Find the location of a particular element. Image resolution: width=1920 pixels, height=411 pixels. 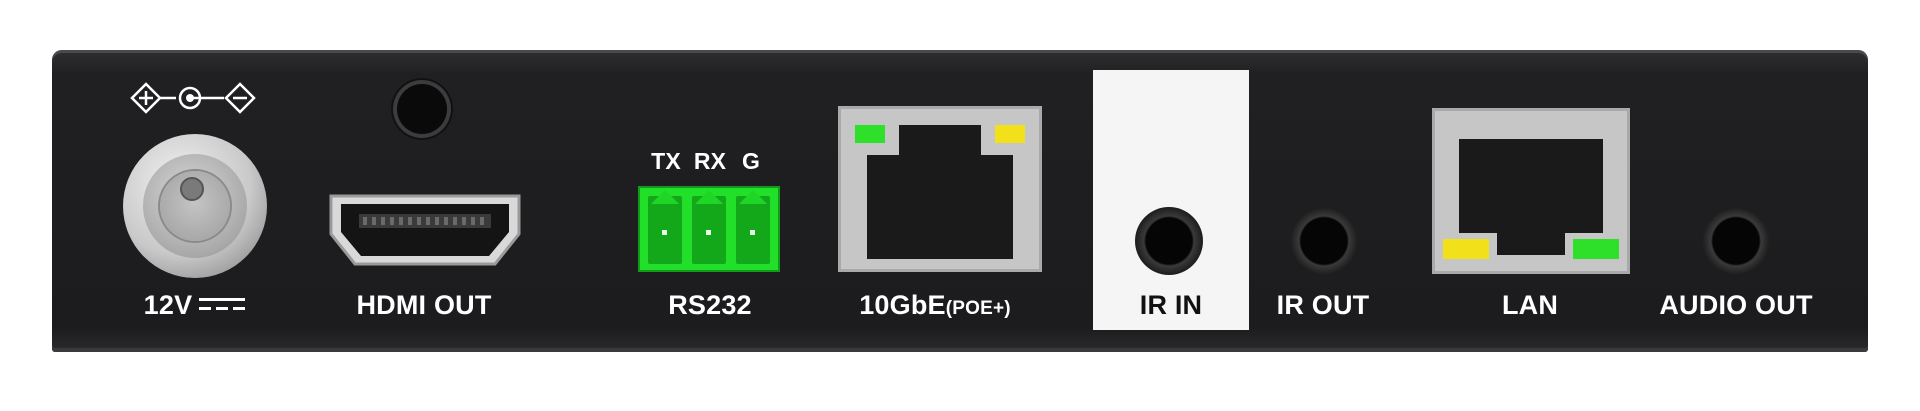

lan-rj45-port is located at coordinates (1531, 191).